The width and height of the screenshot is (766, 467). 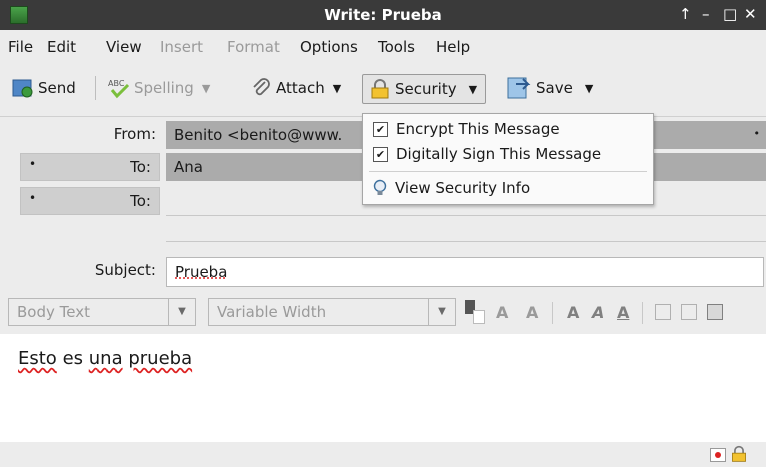 I want to click on window-title: Write: Prueba, so click(x=383, y=15).